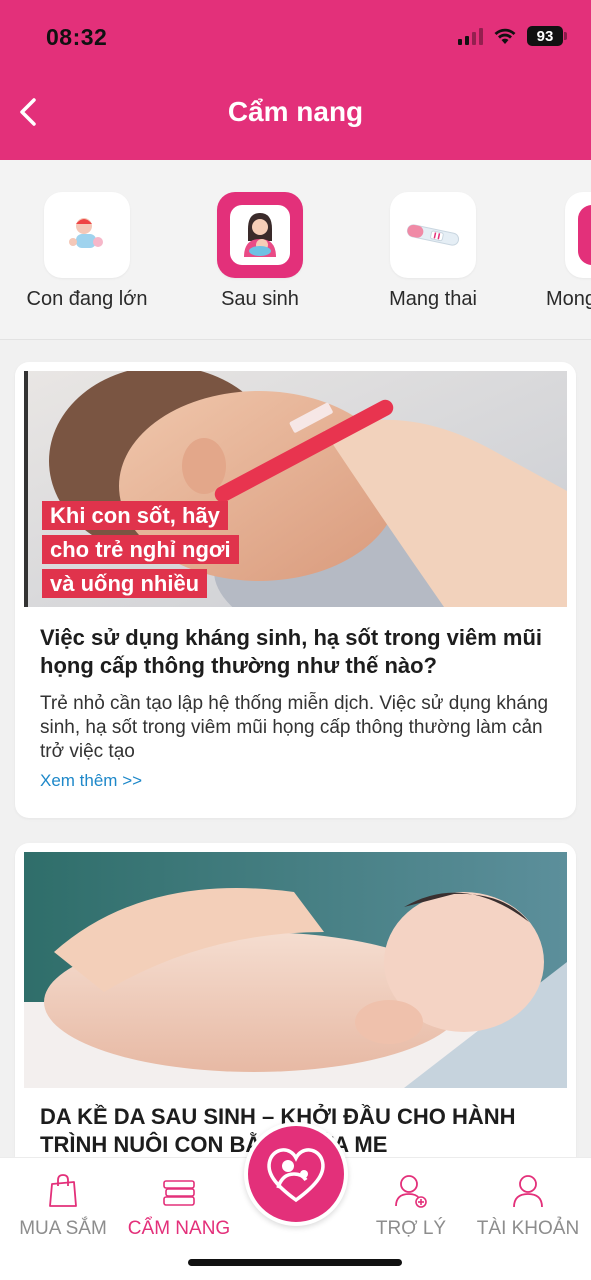 The width and height of the screenshot is (591, 1280). I want to click on category-mang-thai: Mang thai, so click(433, 251).